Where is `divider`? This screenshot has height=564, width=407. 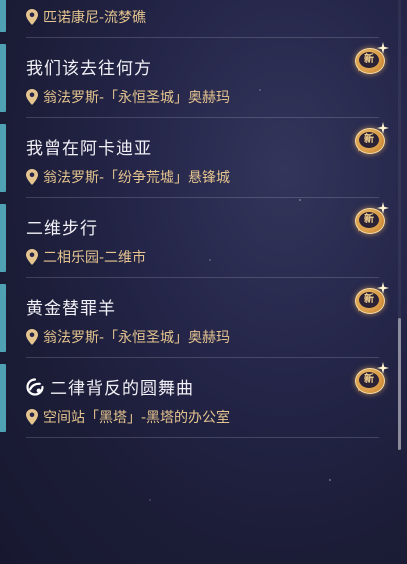 divider is located at coordinates (202, 437).